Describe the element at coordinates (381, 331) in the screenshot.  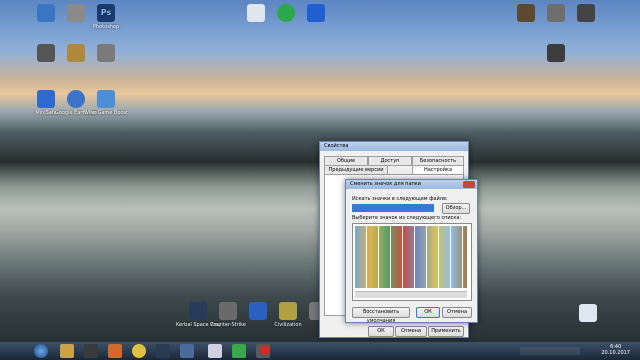
I see `ok-button: ОК` at that location.